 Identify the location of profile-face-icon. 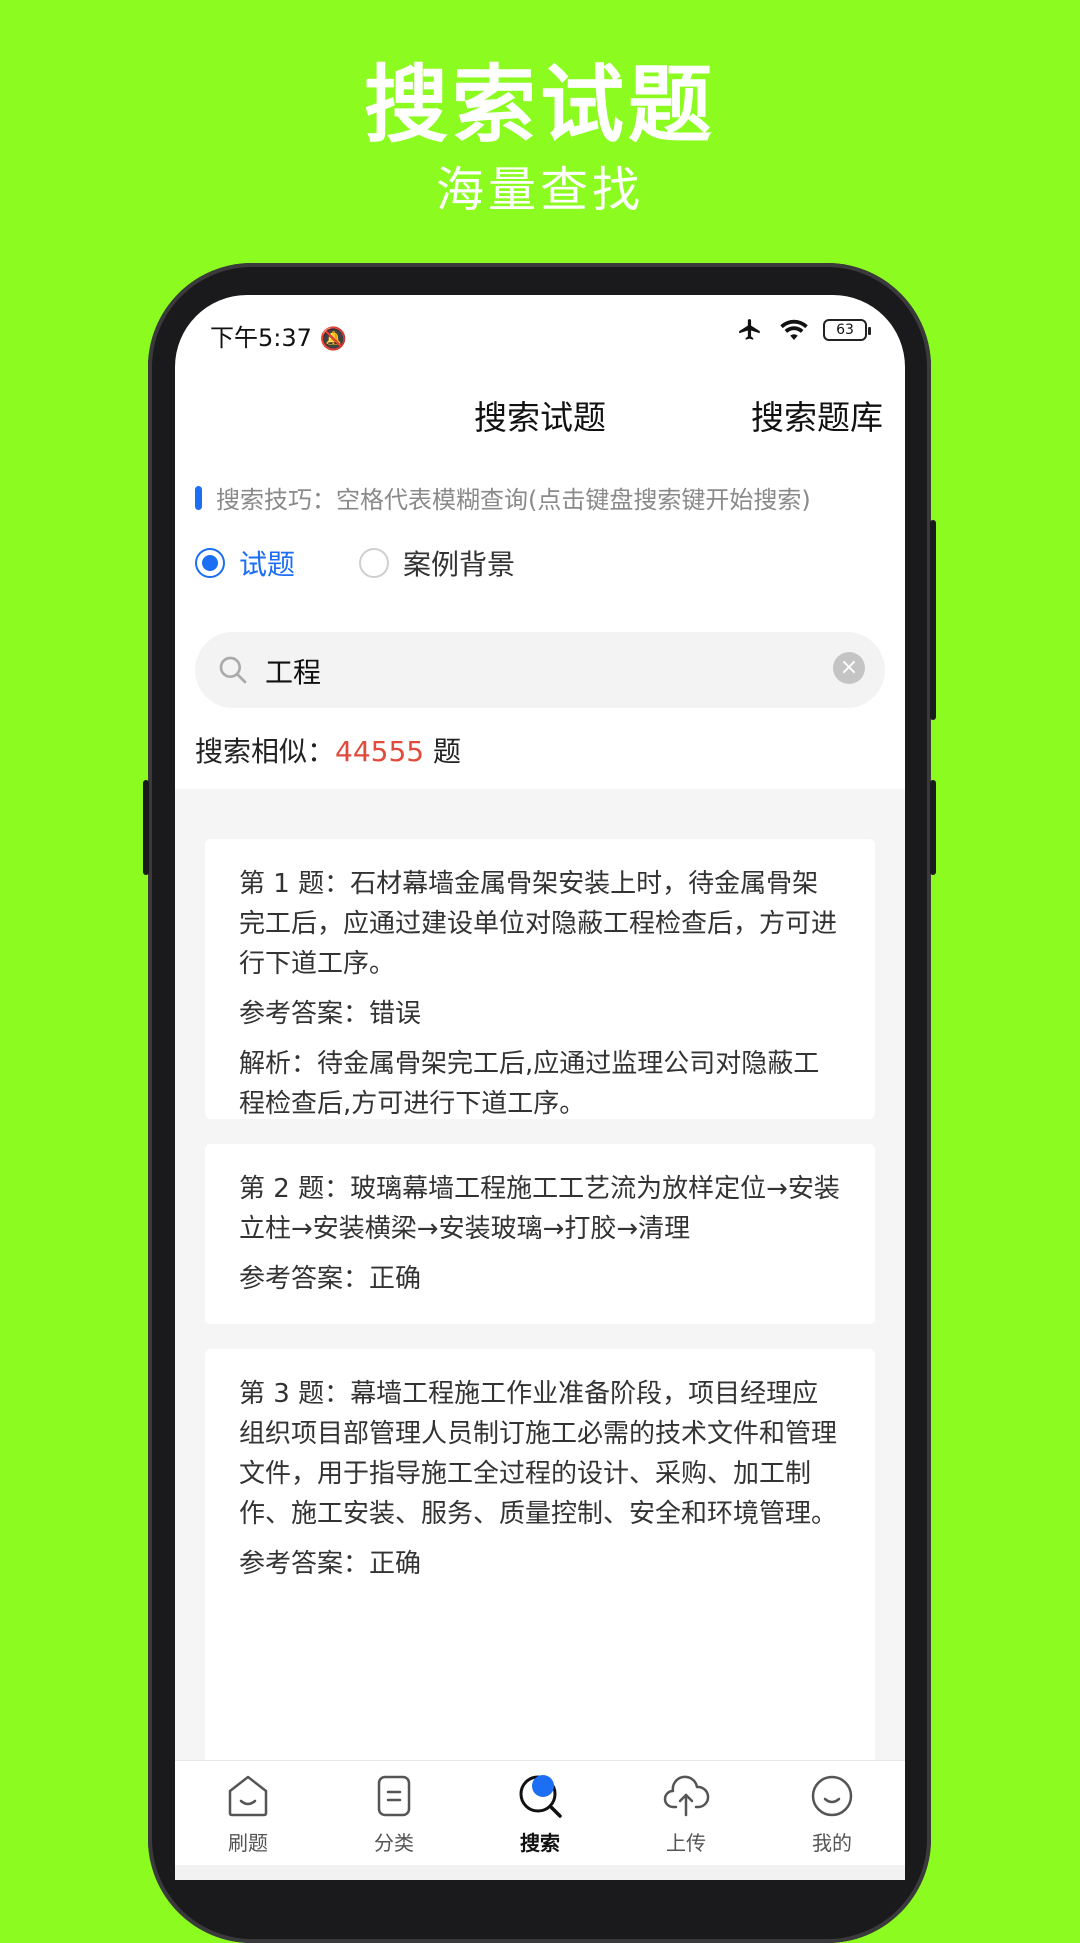
(832, 1796).